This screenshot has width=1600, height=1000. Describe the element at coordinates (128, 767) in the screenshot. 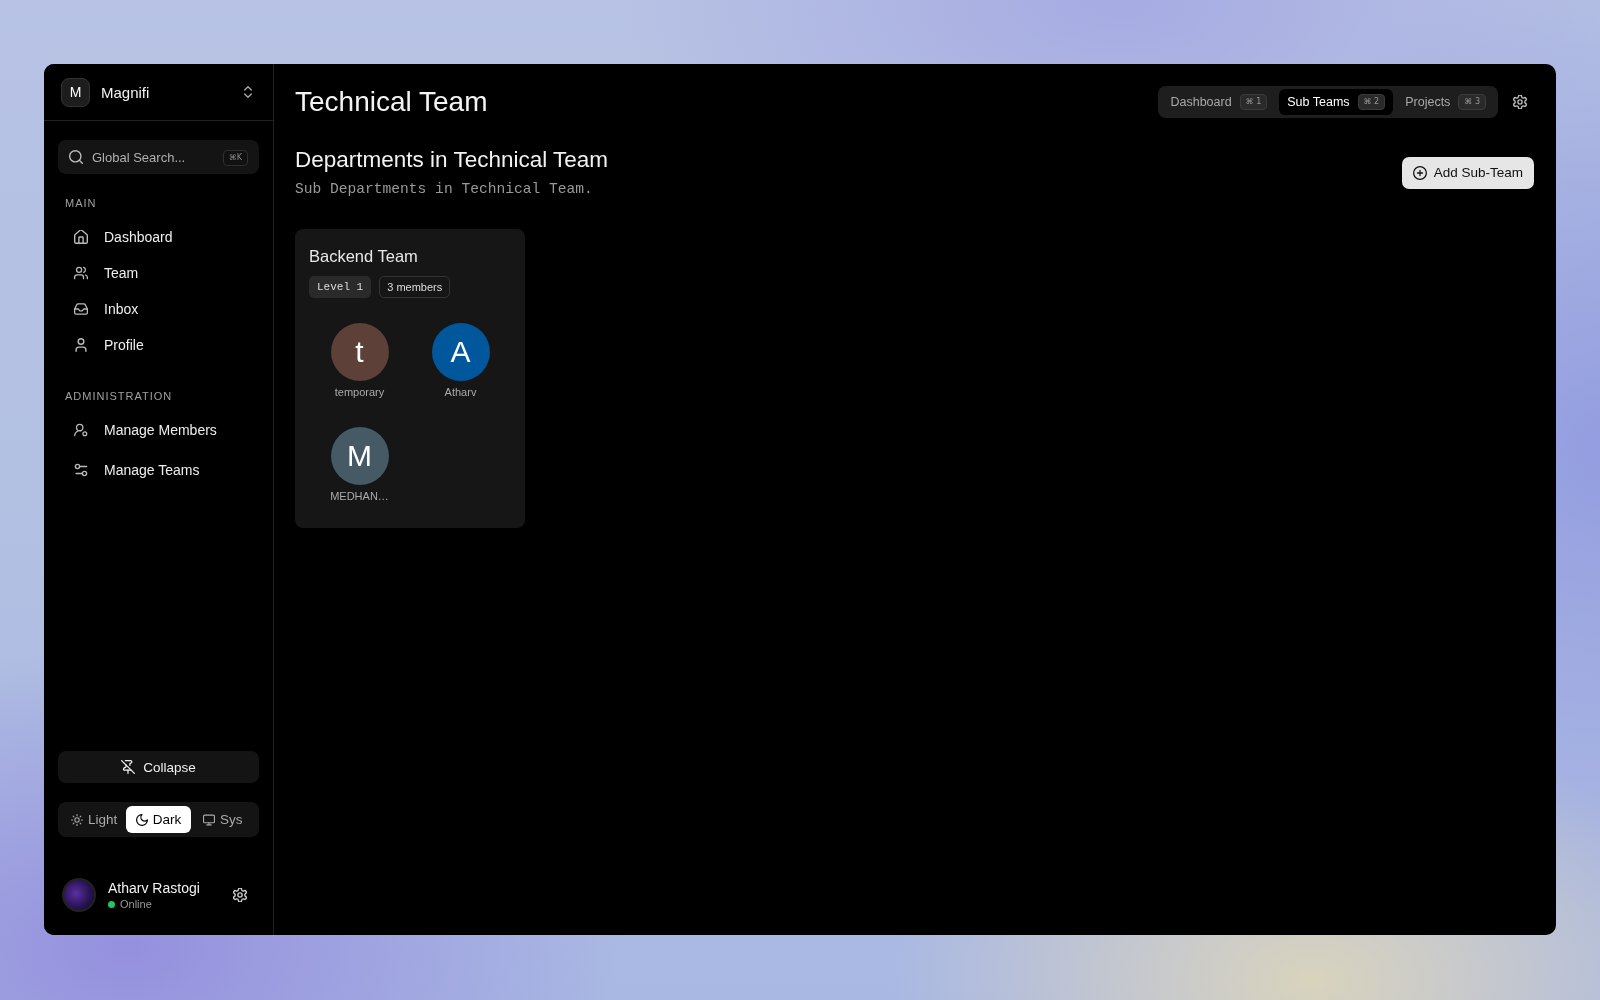

I see `pin-off-icon` at that location.